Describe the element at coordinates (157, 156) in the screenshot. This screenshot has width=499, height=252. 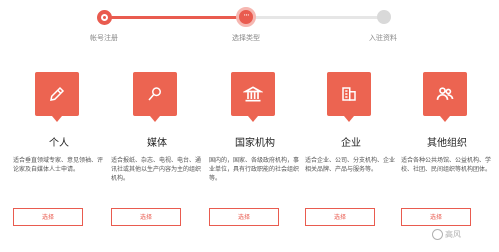
I see `account-type-card-media: 媒体 适合报纸、杂志、电视、电台、通讯社或其他以生产内容为主的组织机构。 选择` at that location.